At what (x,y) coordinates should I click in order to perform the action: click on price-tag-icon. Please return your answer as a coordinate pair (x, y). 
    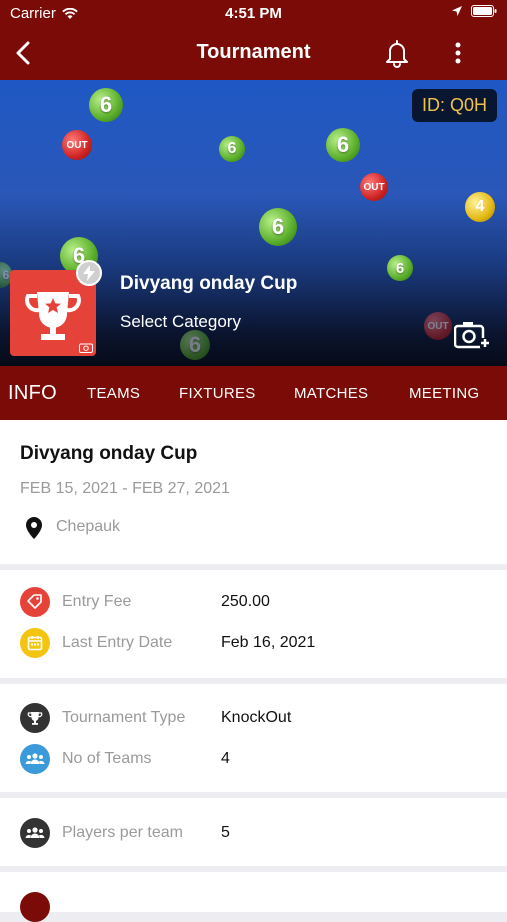
    Looking at the image, I should click on (35, 602).